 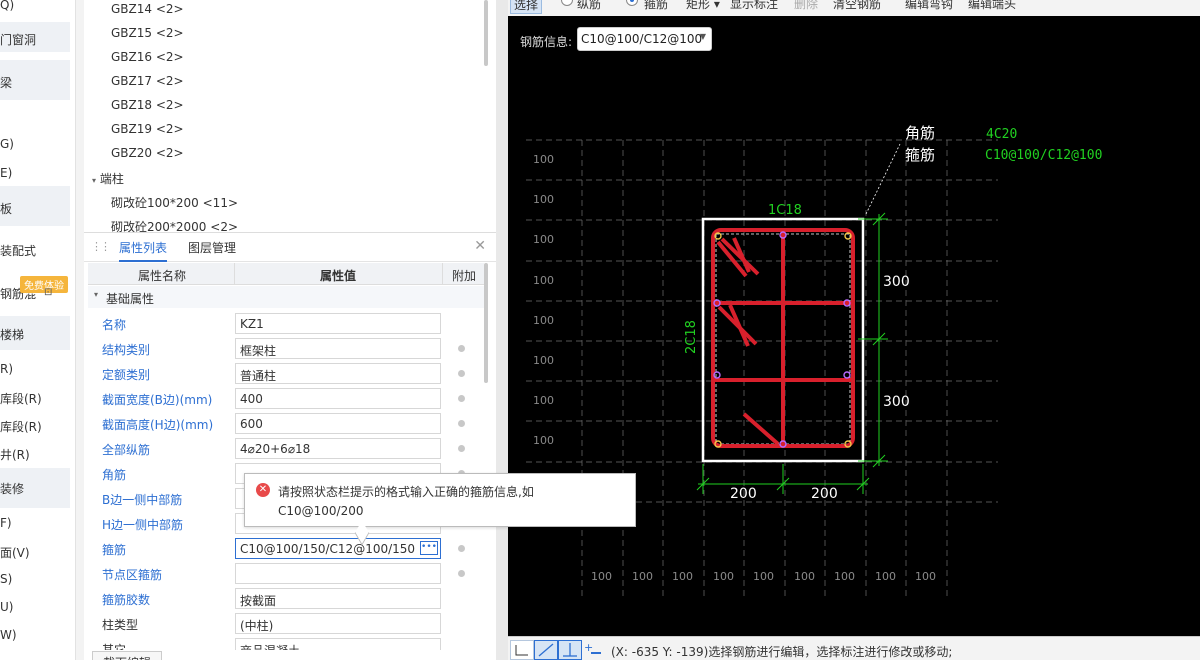 I want to click on tab-layer-management: 图层管理, so click(x=212, y=247).